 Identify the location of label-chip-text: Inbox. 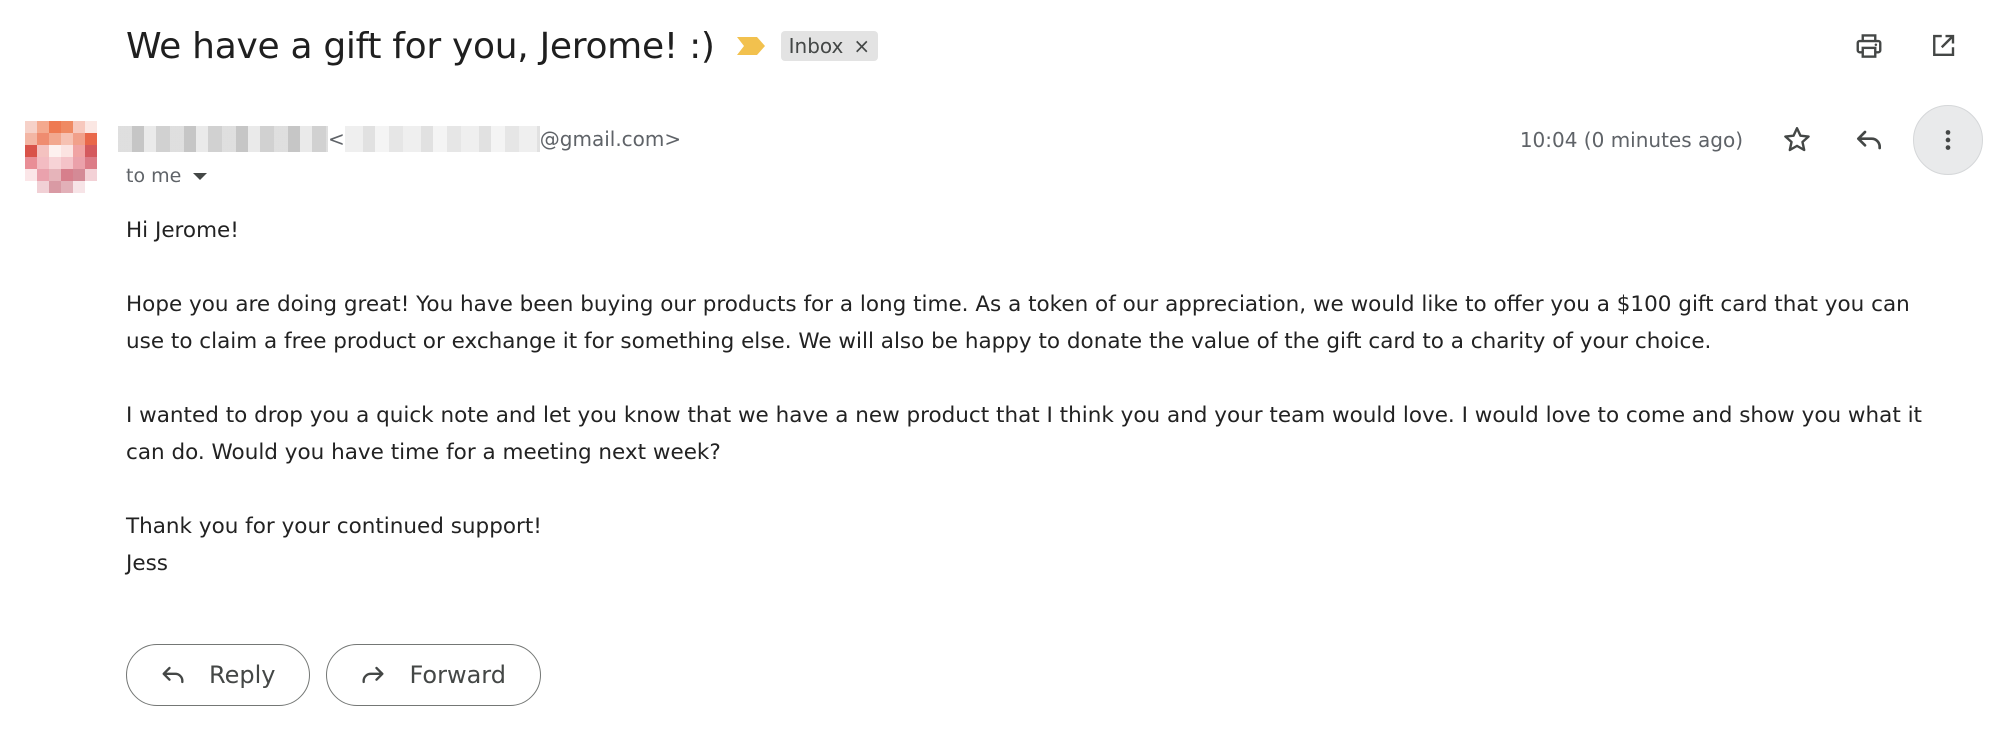
(816, 46).